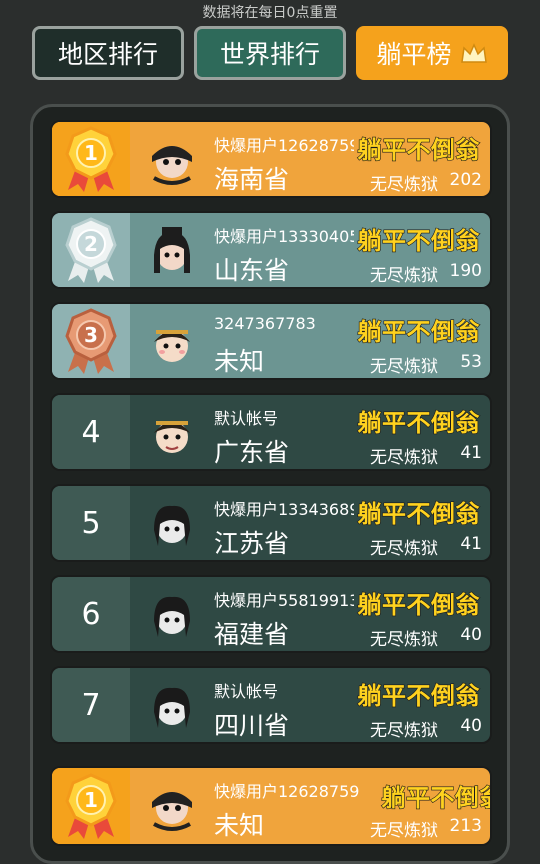 The image size is (540, 864). I want to click on rank-number: 5, so click(91, 523).